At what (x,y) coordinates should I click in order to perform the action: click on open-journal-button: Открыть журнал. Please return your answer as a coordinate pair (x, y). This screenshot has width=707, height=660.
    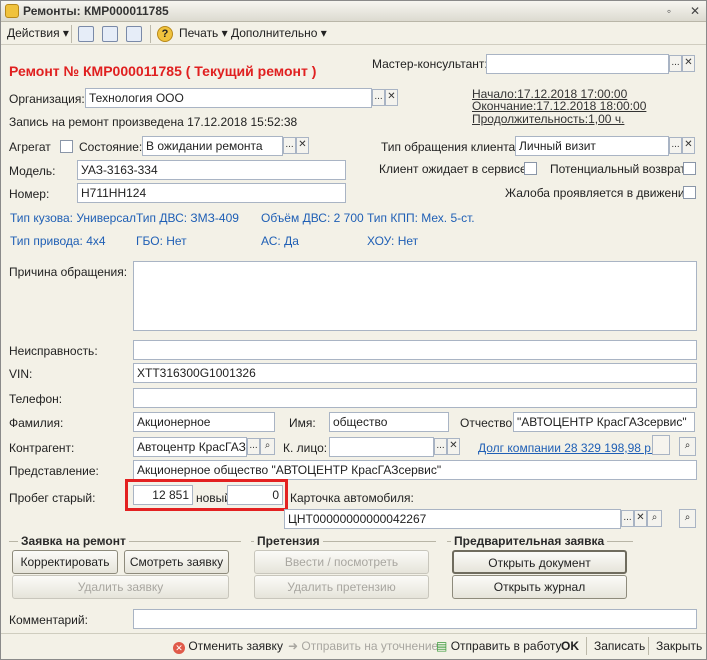
    Looking at the image, I should click on (539, 587).